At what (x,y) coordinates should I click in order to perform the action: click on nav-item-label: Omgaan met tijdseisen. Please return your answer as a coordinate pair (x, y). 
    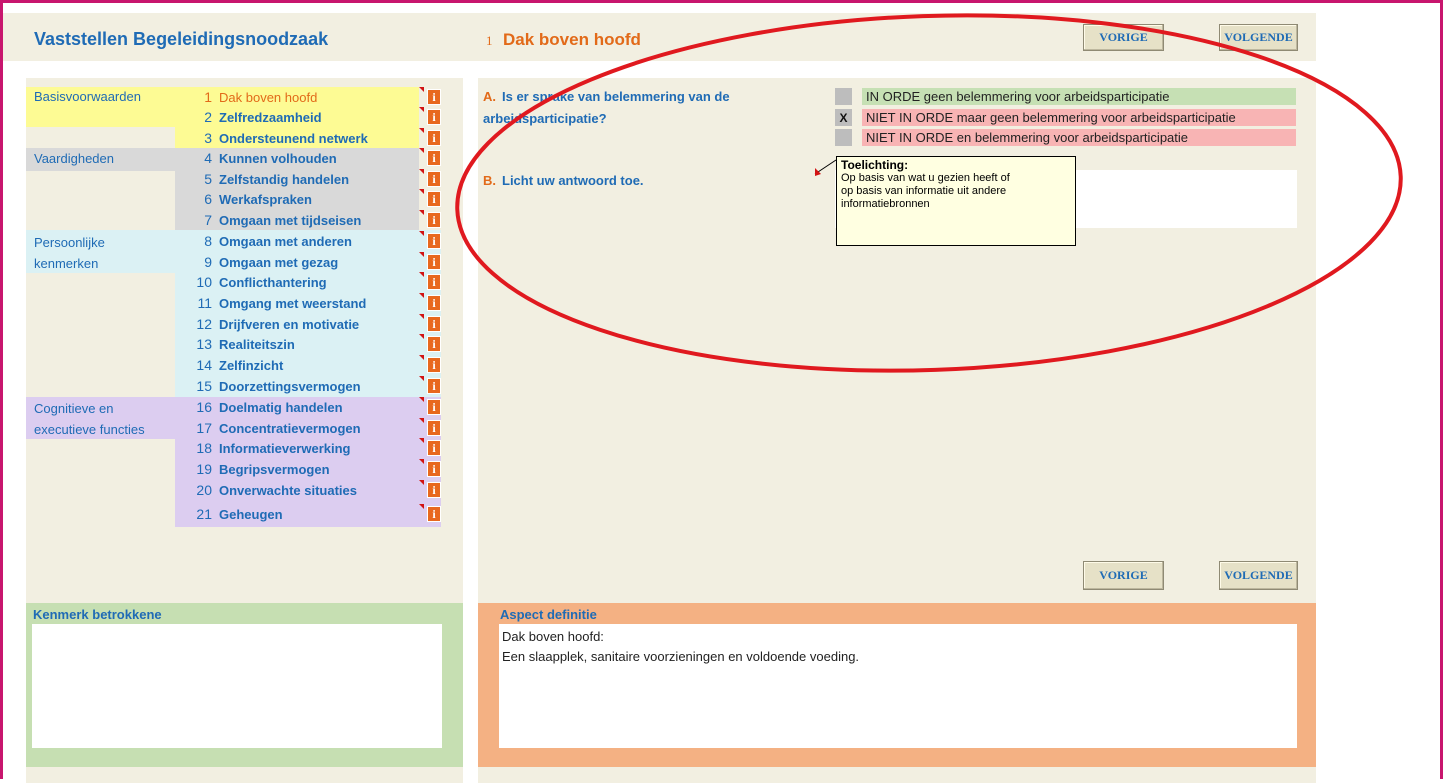
    Looking at the image, I should click on (290, 220).